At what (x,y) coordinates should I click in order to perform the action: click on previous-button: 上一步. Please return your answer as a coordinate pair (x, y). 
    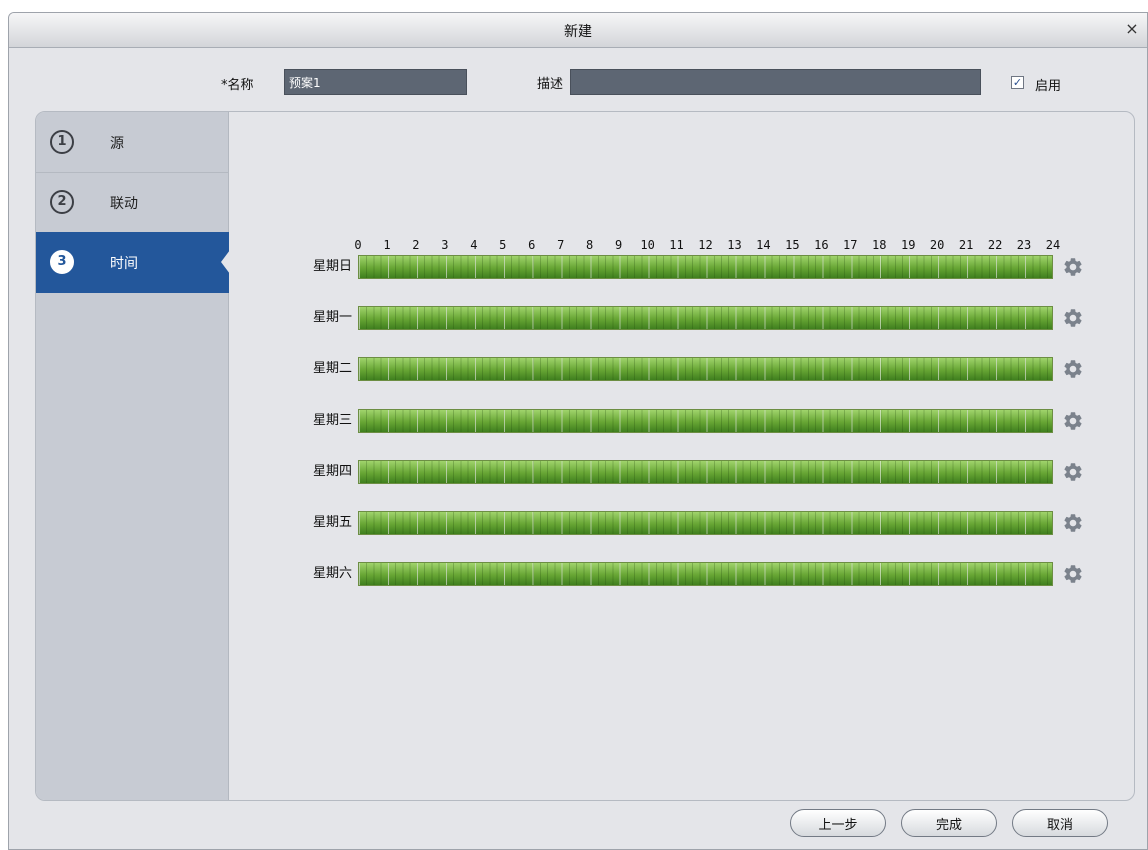
    Looking at the image, I should click on (838, 823).